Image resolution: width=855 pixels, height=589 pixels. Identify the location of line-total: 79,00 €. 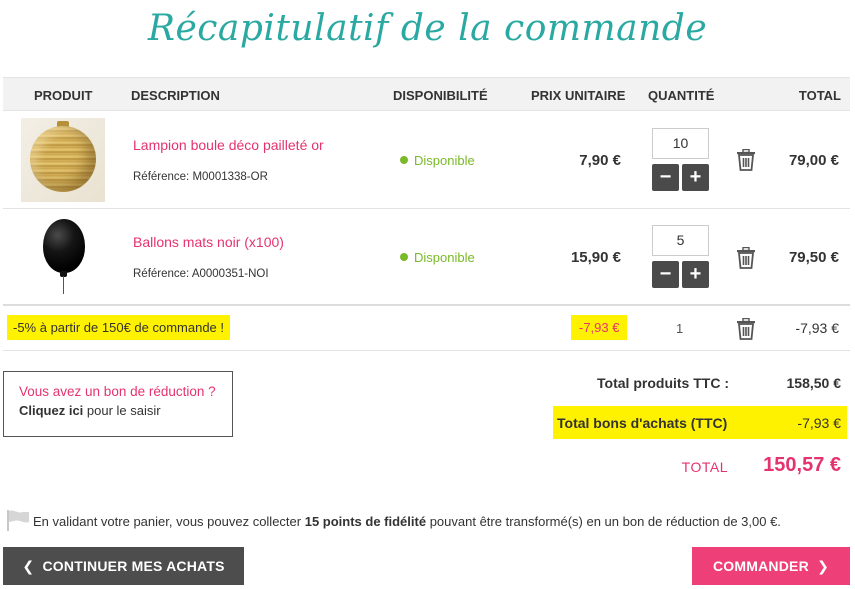
(813, 160).